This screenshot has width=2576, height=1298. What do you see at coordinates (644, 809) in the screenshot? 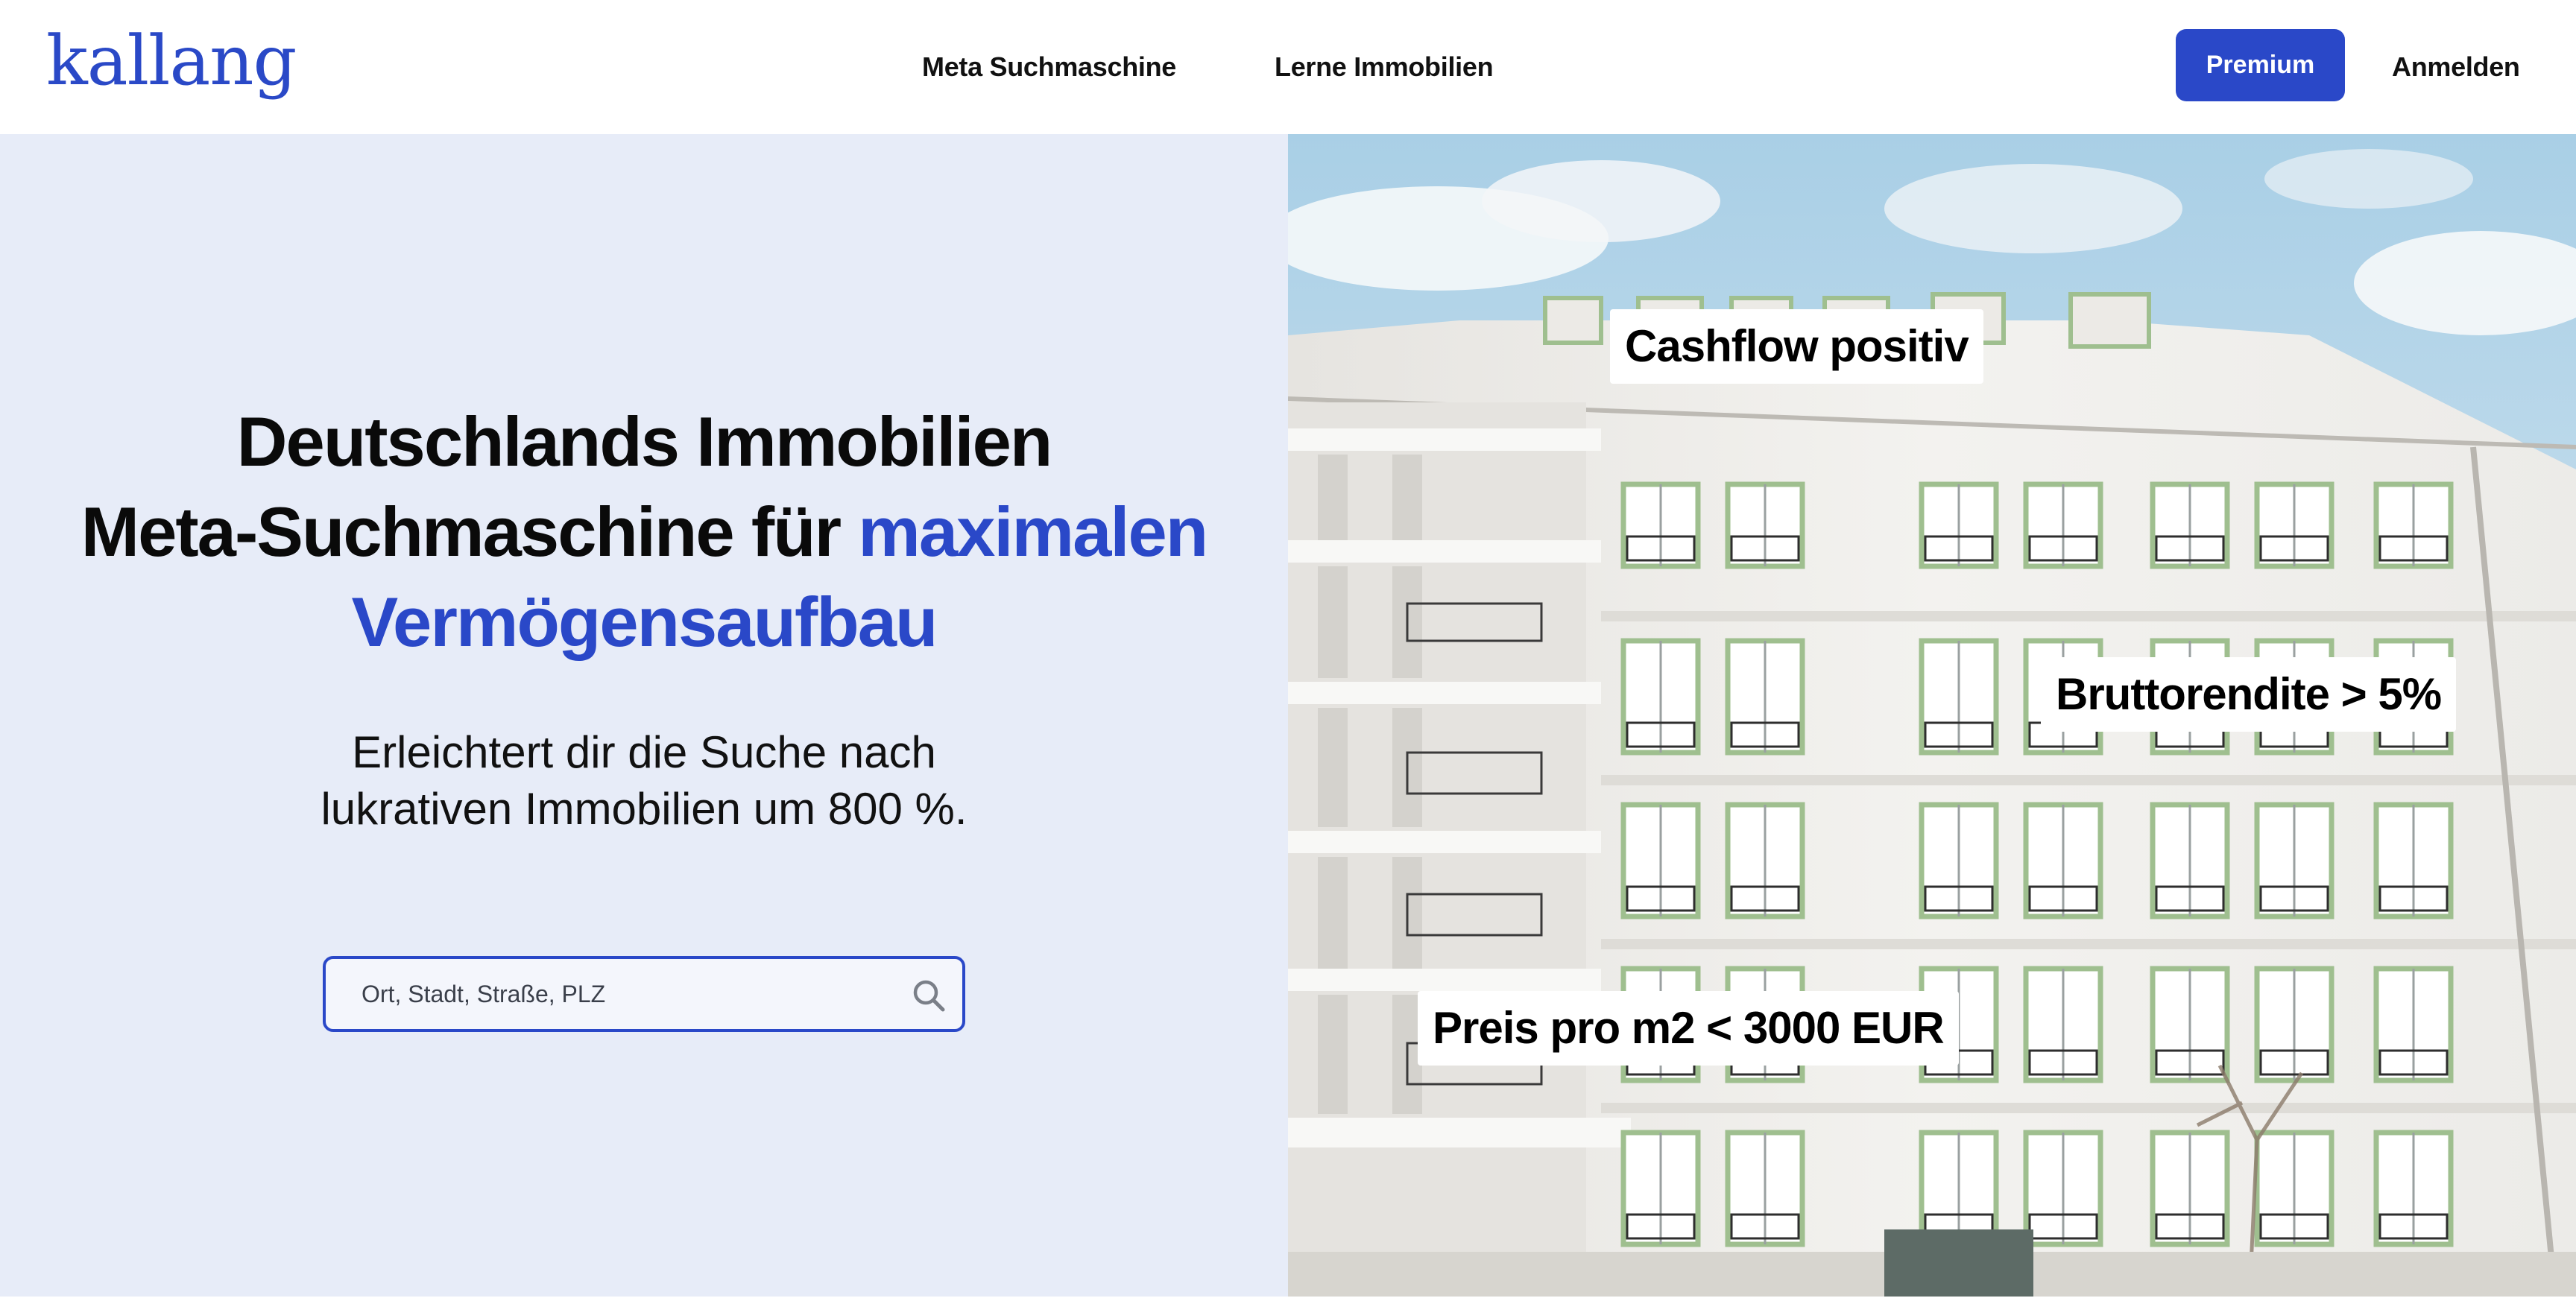
I see `subline-line-2: lukrativen Immobilien um 800 %.` at bounding box center [644, 809].